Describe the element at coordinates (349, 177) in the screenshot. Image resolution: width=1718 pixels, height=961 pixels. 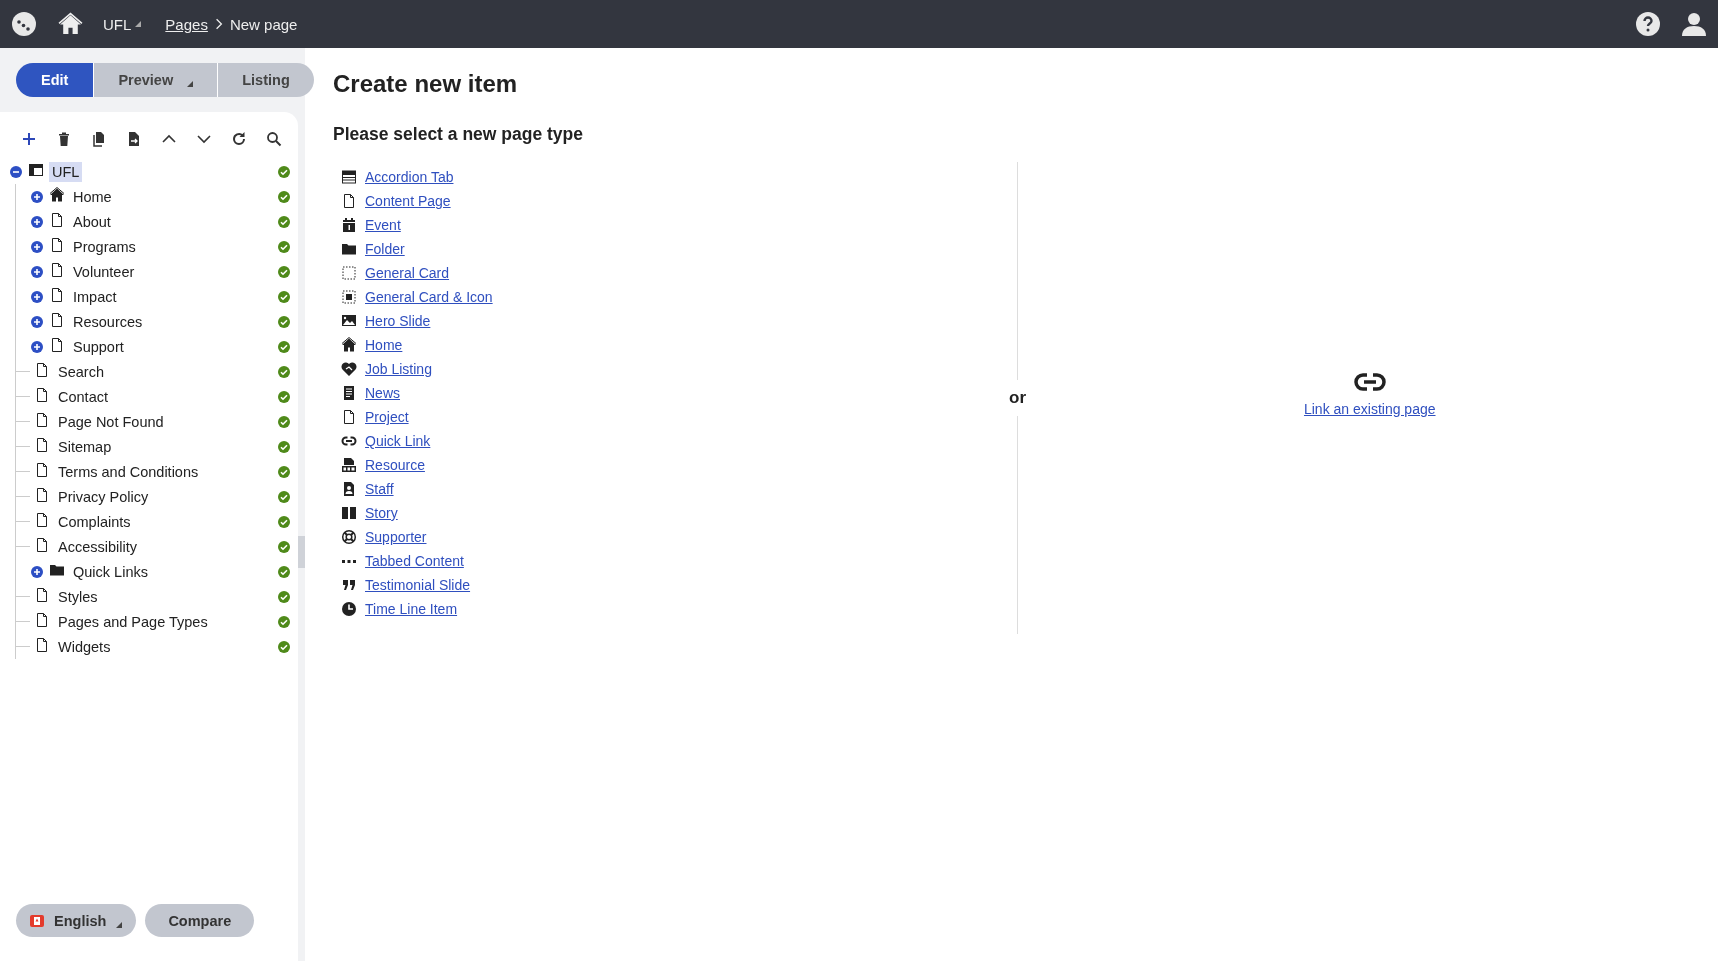
I see `stacked-bars-icon` at that location.